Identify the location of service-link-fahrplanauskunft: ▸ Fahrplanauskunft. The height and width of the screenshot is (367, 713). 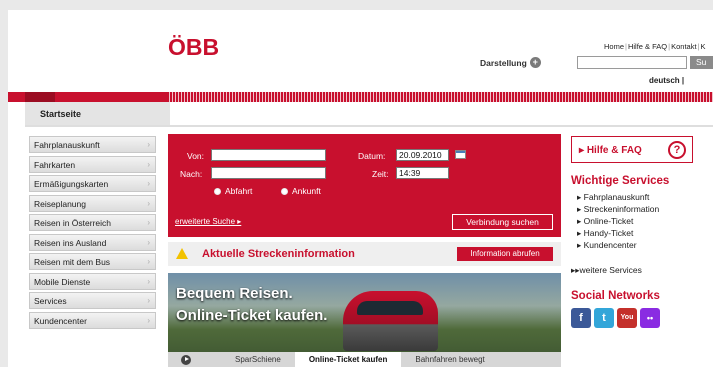
(618, 198).